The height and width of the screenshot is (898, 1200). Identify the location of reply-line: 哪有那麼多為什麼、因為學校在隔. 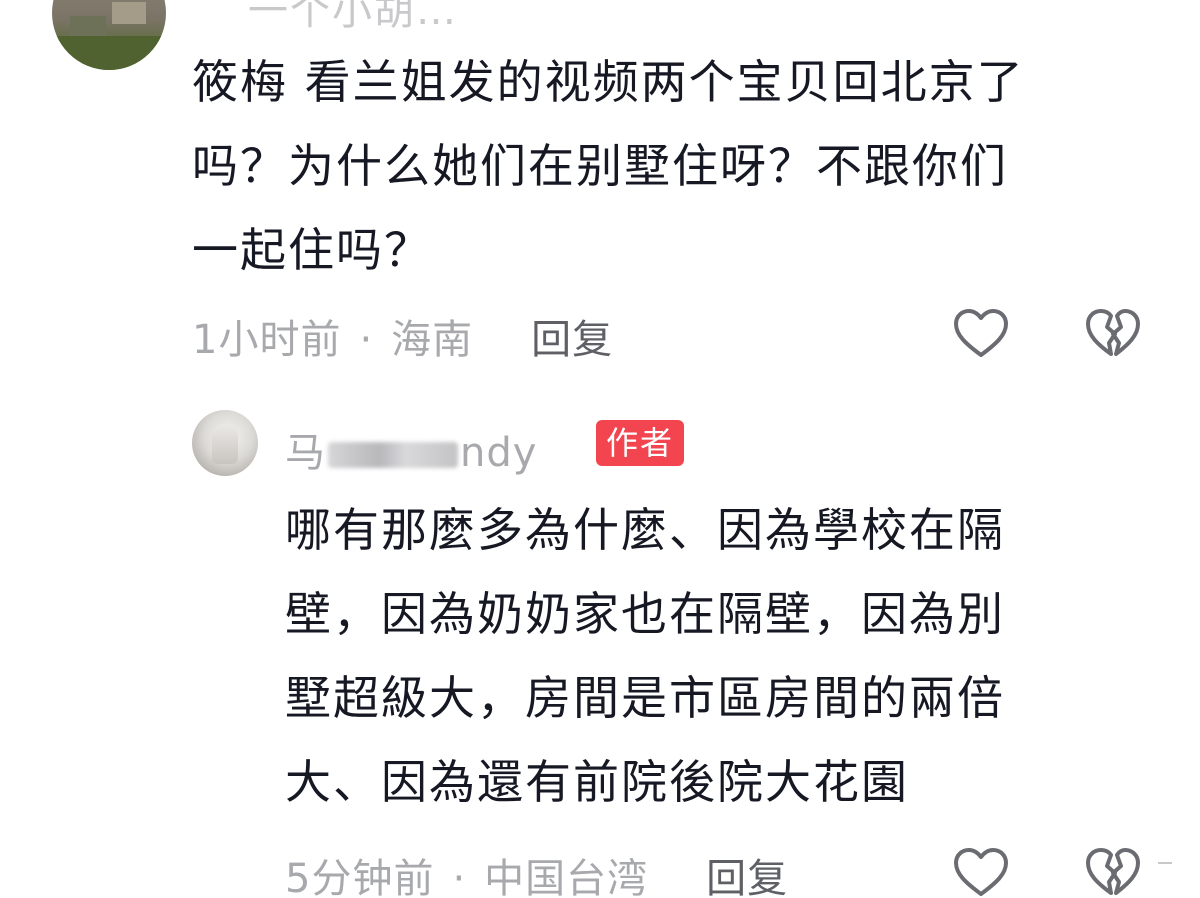
(645, 530).